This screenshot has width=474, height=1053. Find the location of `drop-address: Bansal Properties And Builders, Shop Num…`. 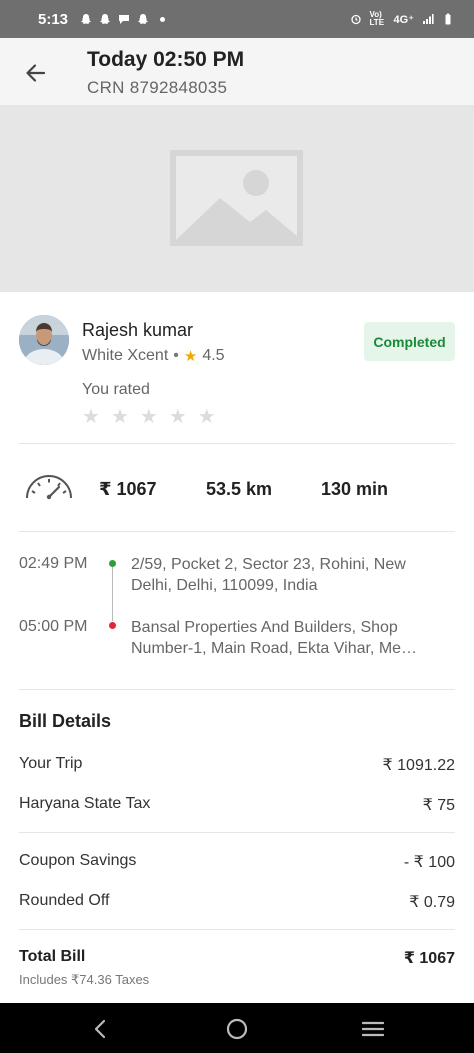

drop-address: Bansal Properties And Builders, Shop Num… is located at coordinates (274, 638).